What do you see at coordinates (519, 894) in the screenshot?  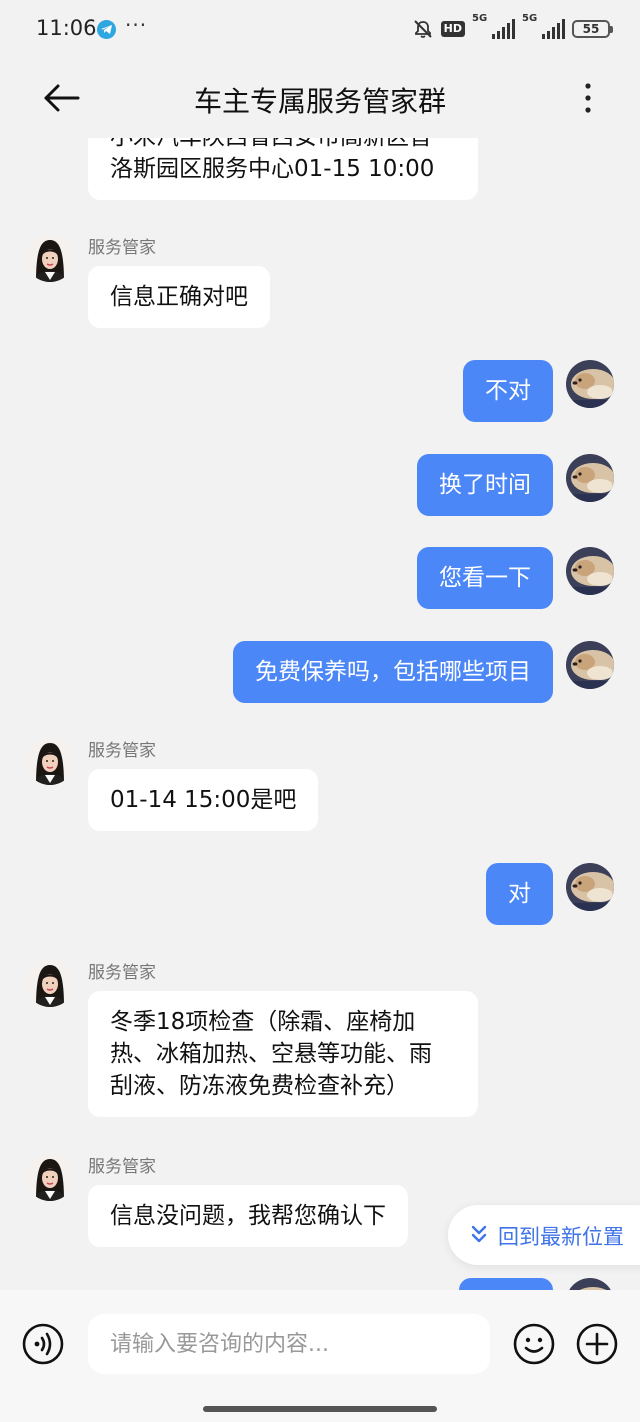 I see `message-bubble-outgoing: 对` at bounding box center [519, 894].